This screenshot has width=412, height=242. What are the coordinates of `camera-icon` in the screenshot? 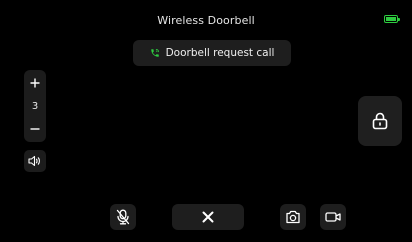 It's located at (293, 217).